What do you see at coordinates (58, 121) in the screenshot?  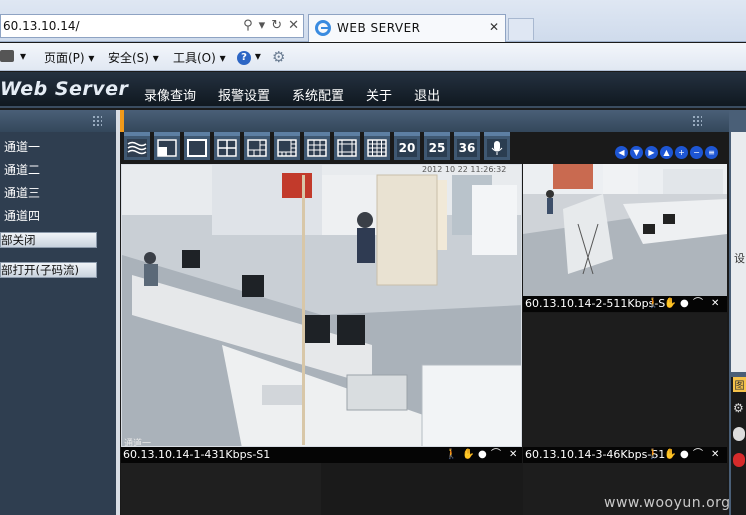 I see `sidebar-header` at bounding box center [58, 121].